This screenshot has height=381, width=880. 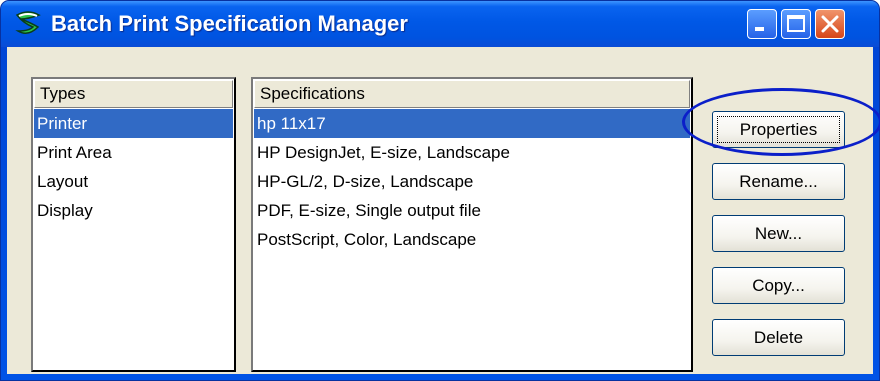 I want to click on app-icon, so click(x=28, y=22).